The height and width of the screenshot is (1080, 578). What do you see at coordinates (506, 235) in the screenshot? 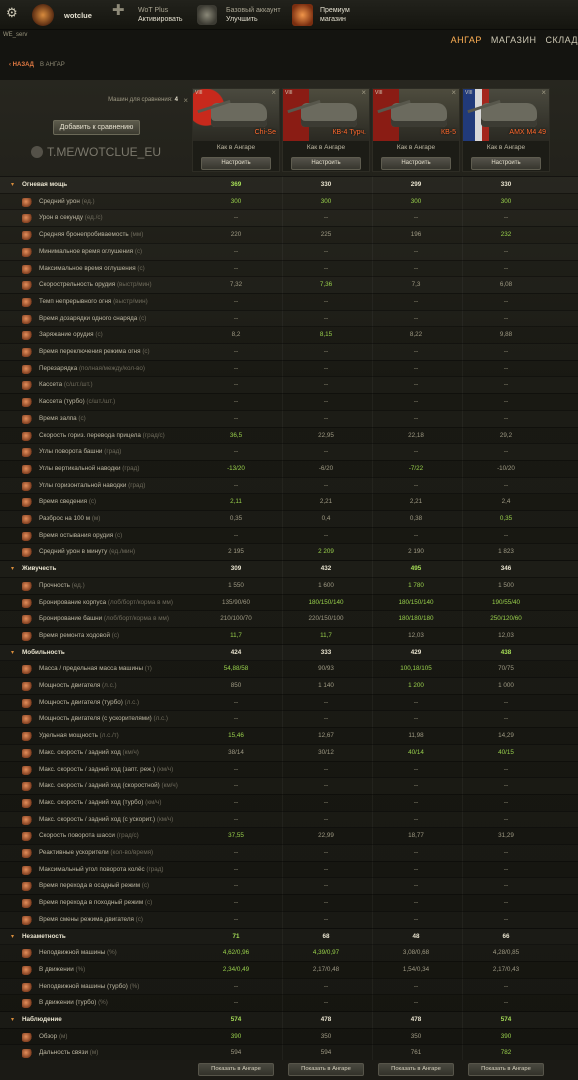
I see `stat-value: 232` at bounding box center [506, 235].